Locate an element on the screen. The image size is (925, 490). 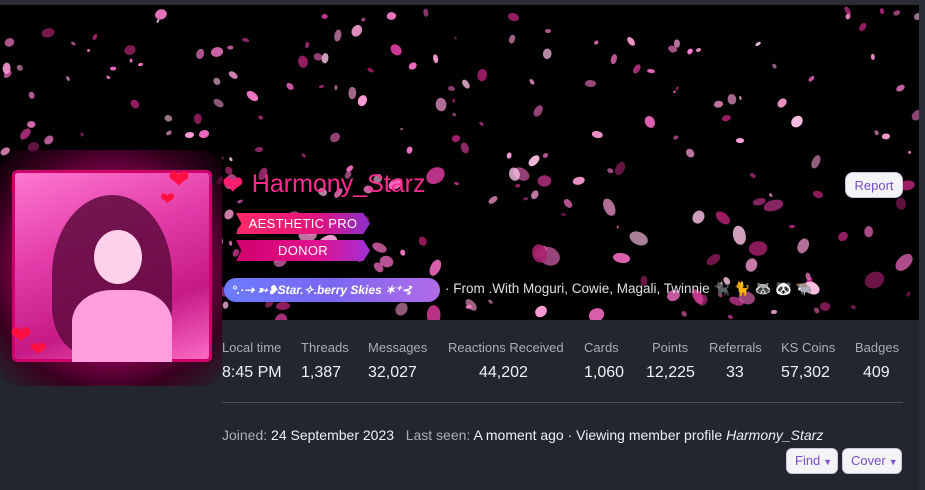
stat-label: Local time is located at coordinates (252, 347).